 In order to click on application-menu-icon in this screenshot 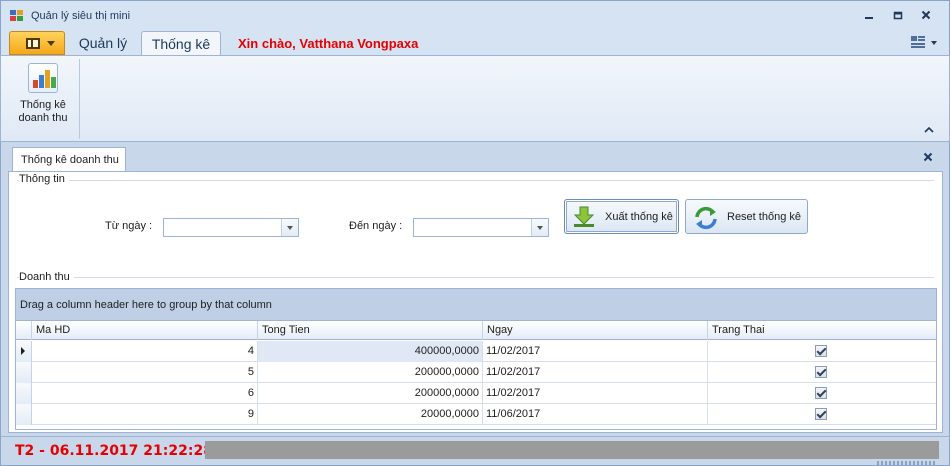, I will do `click(33, 43)`.